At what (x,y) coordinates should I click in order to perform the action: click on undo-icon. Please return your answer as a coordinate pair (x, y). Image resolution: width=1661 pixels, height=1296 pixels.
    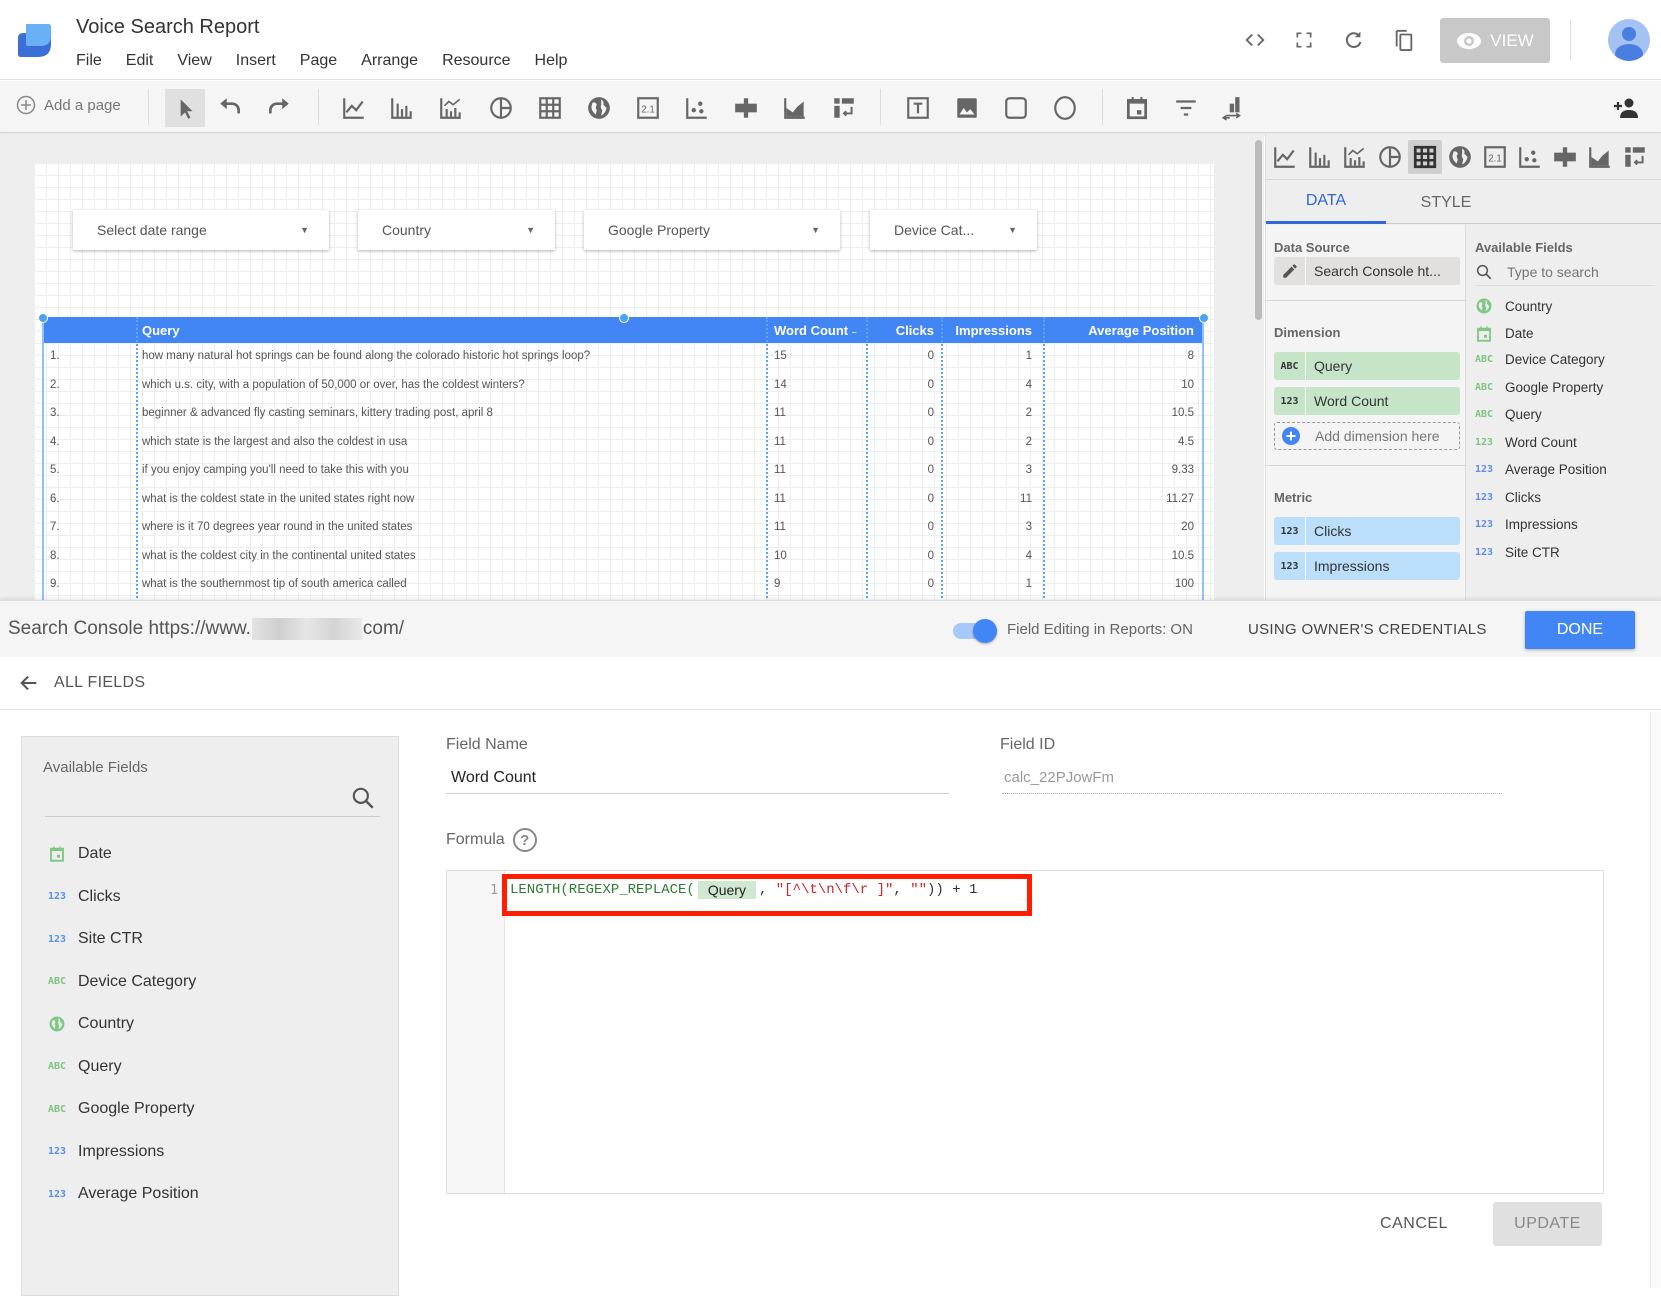
    Looking at the image, I should click on (230, 108).